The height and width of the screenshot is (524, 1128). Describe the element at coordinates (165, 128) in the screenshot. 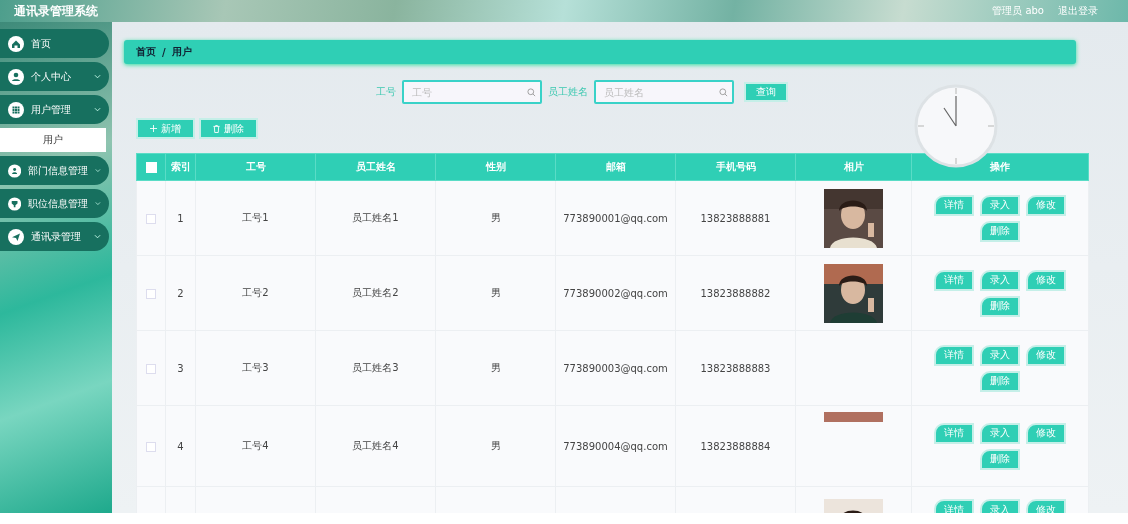

I see `add-button: 新增` at that location.